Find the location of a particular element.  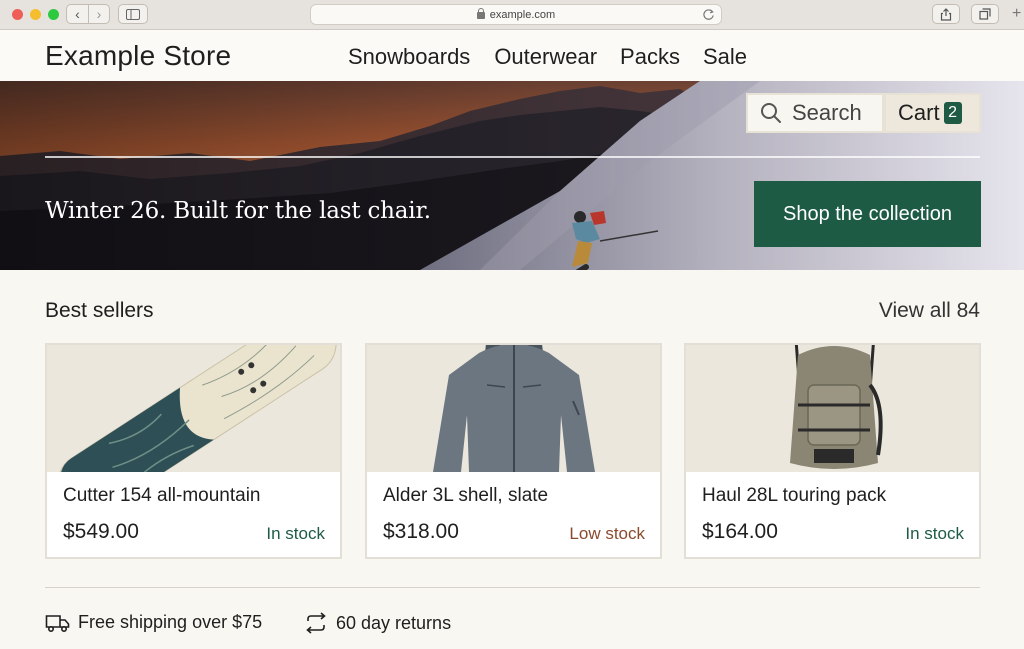

returns-perk: 60 day returns is located at coordinates (377, 623).